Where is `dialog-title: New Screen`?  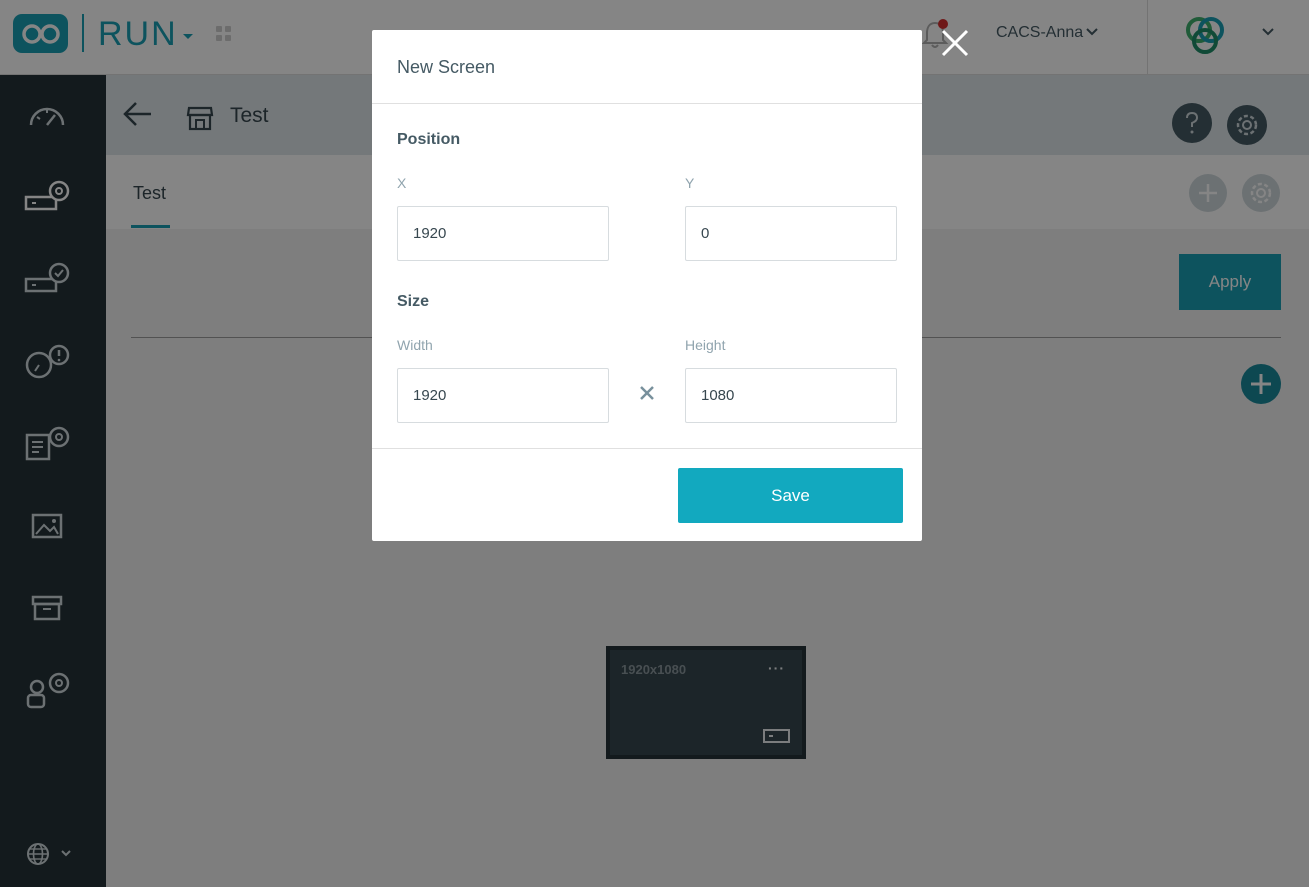
dialog-title: New Screen is located at coordinates (446, 67).